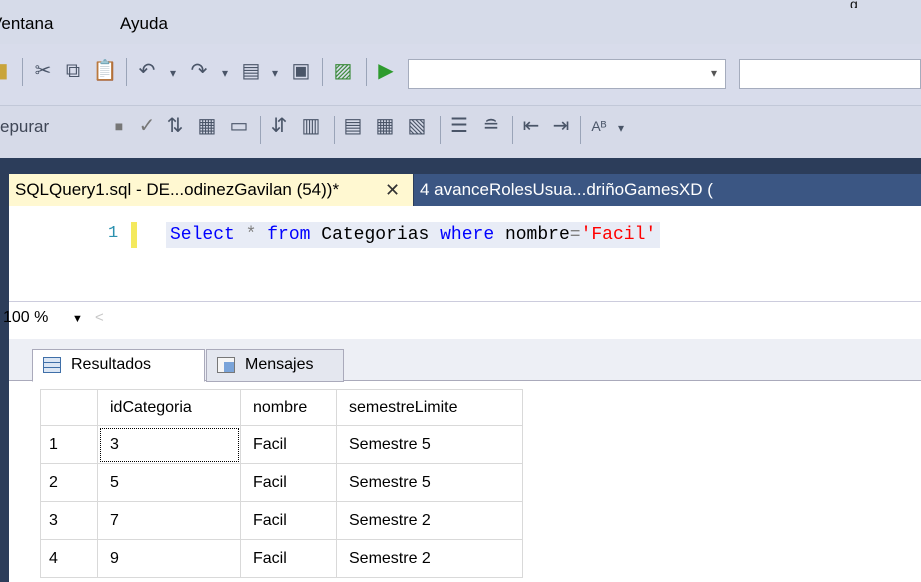 The width and height of the screenshot is (921, 582). Describe the element at coordinates (24, 127) in the screenshot. I see `debug-button-label: epurar` at that location.